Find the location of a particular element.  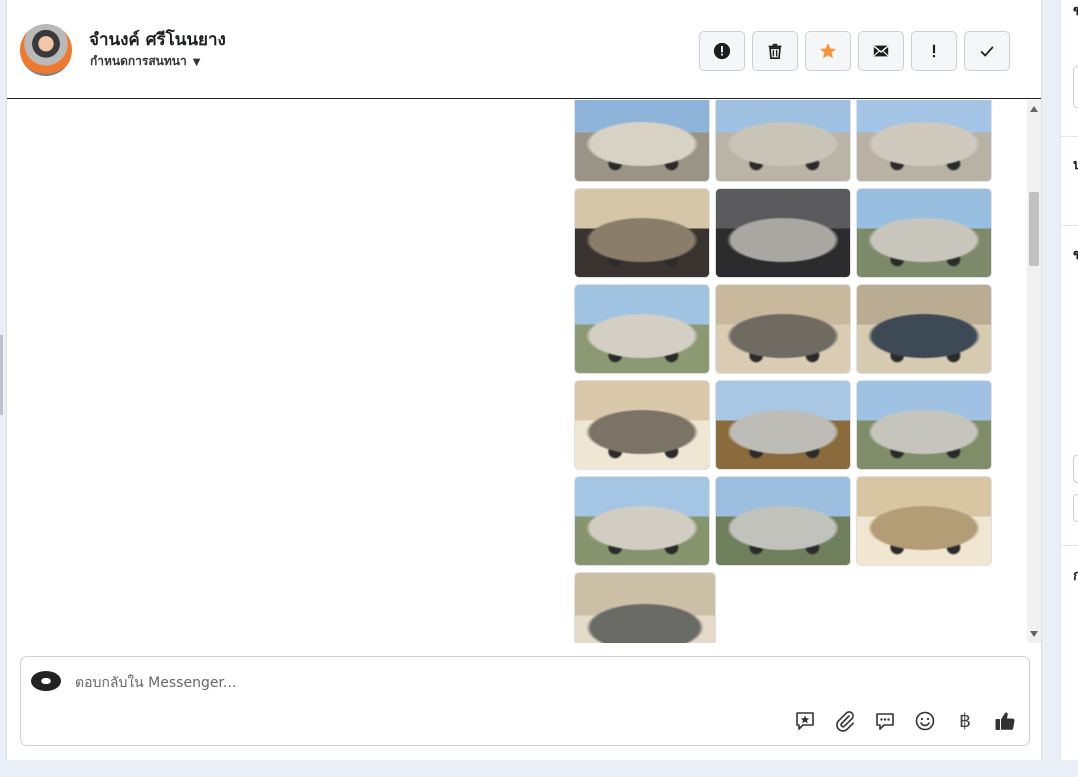

exclamation-circle-icon is located at coordinates (722, 51).